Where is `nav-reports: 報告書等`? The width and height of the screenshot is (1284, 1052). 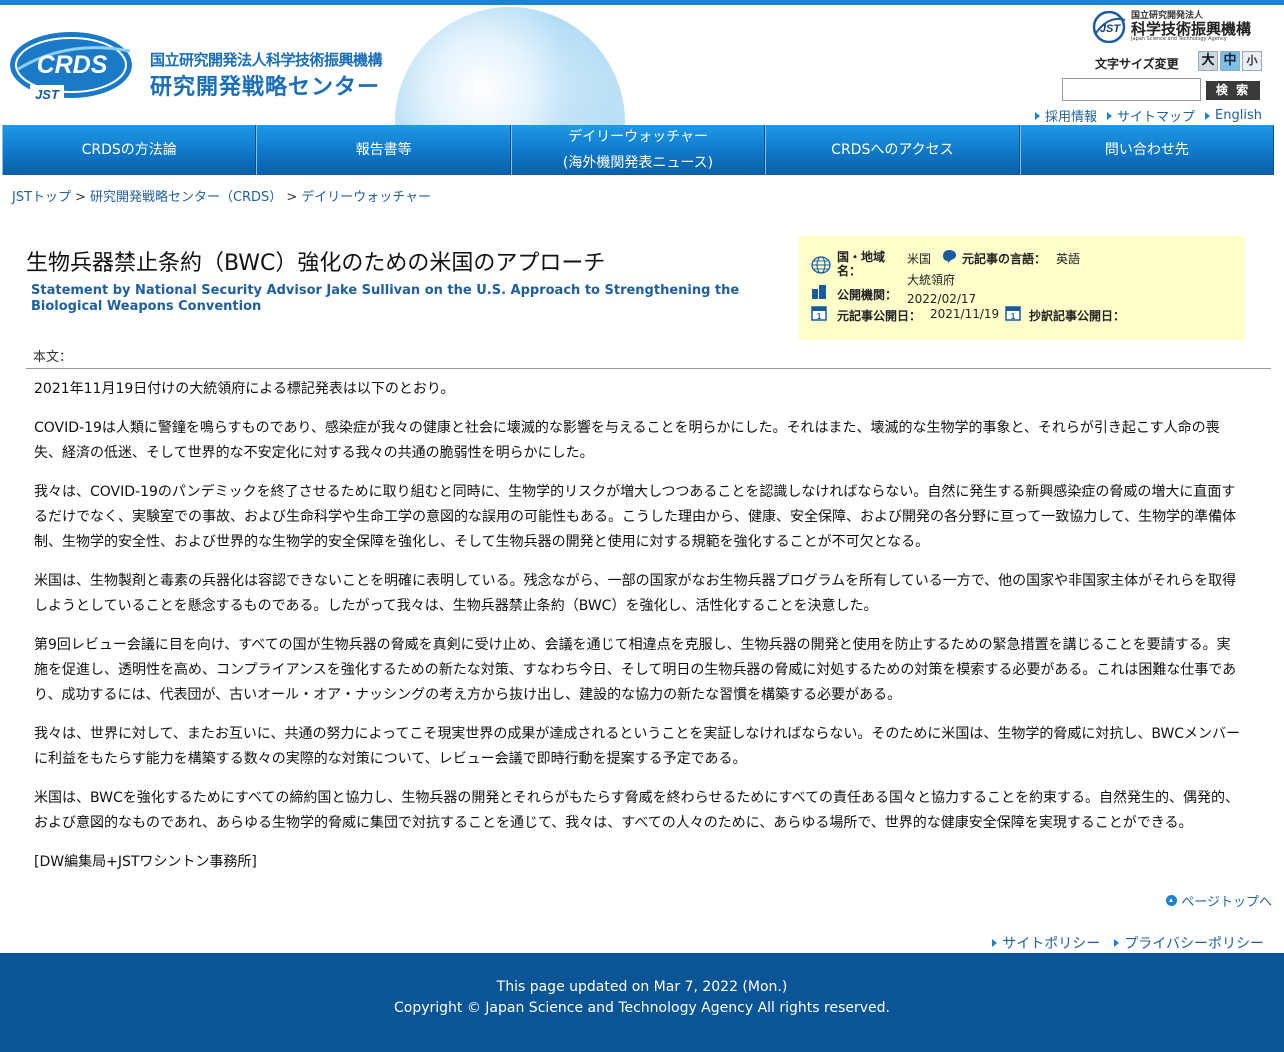
nav-reports: 報告書等 is located at coordinates (383, 150).